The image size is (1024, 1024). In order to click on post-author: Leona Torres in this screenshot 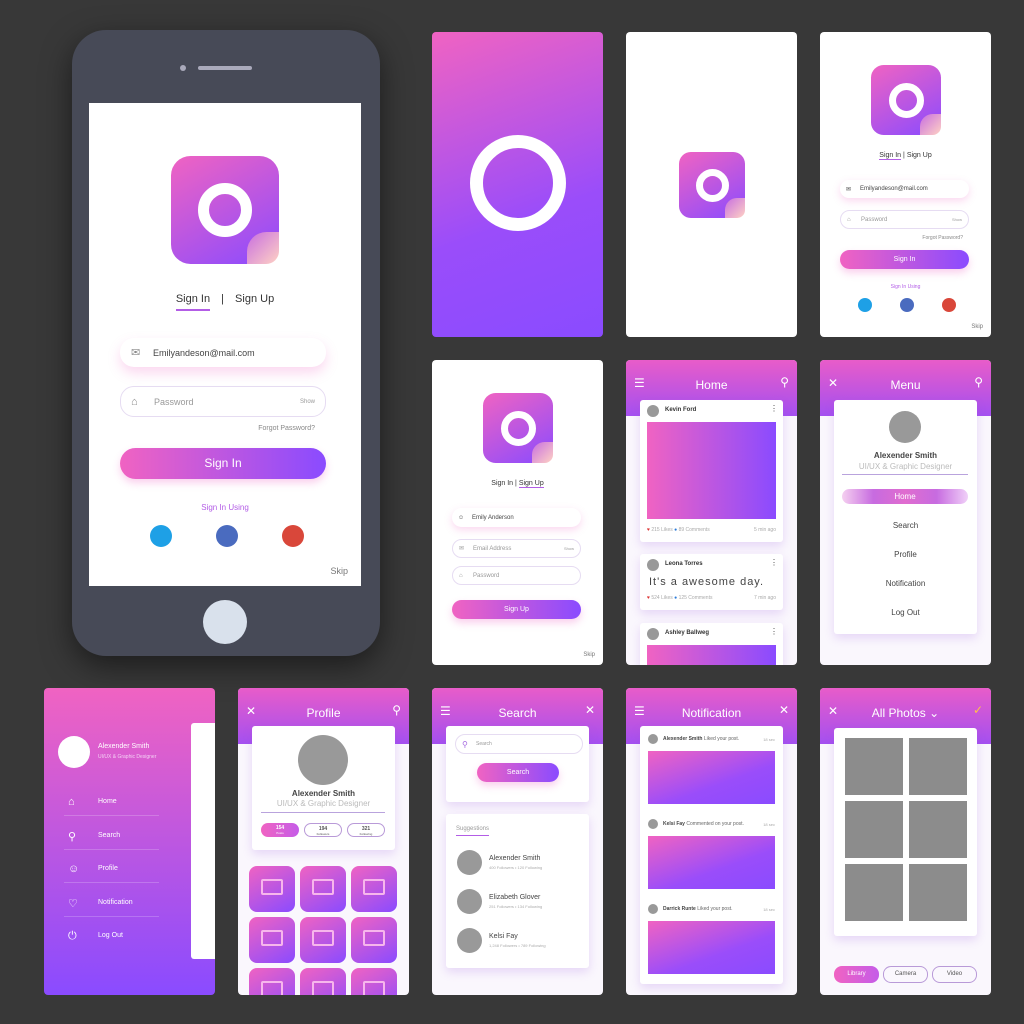, I will do `click(684, 564)`.